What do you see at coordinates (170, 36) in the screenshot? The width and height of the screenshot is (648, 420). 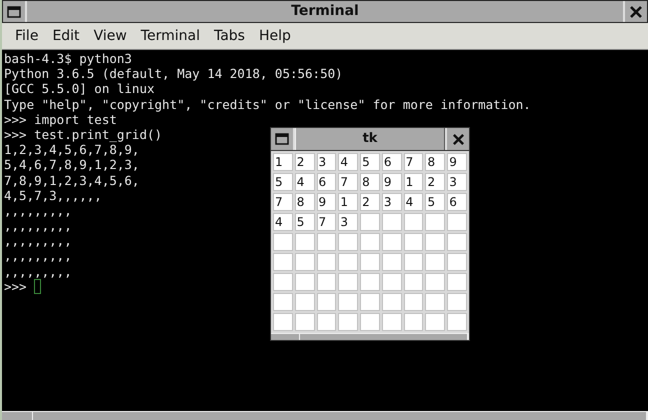 I see `menu-item: Terminal` at bounding box center [170, 36].